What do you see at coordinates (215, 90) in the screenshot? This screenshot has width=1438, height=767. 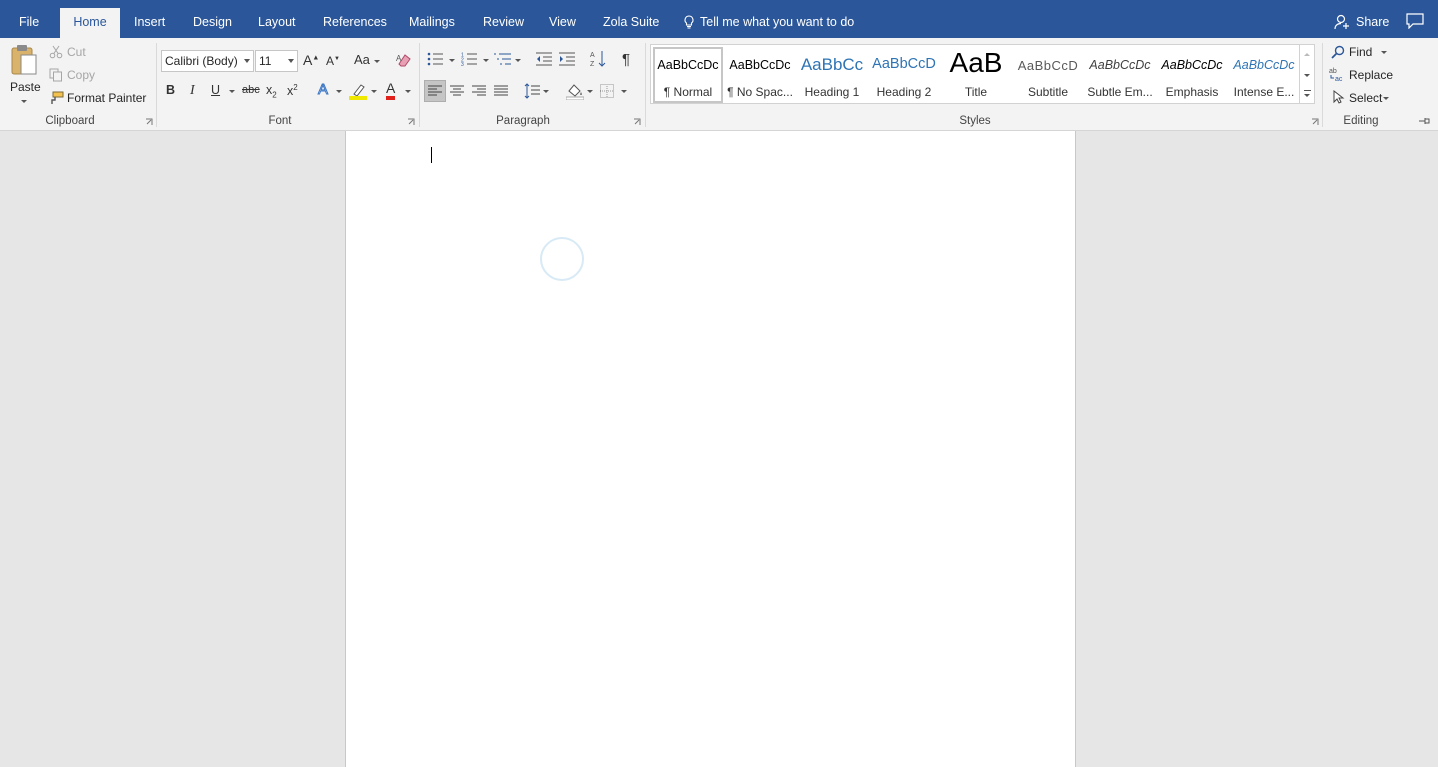 I see `underline-button: U` at bounding box center [215, 90].